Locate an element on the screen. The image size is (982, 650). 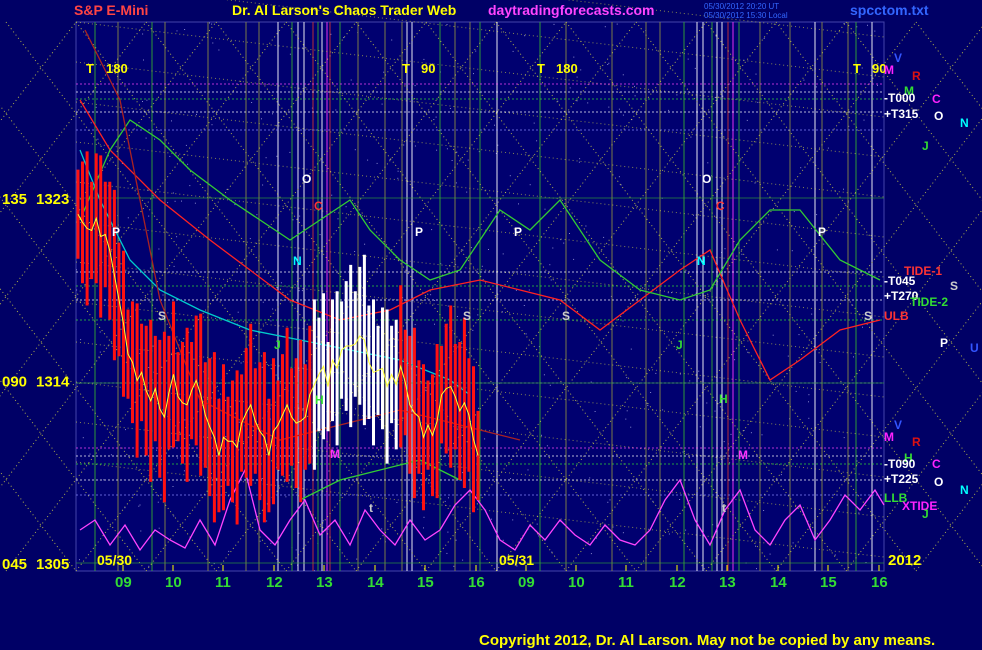
planet-label: C is located at coordinates (720, 206).